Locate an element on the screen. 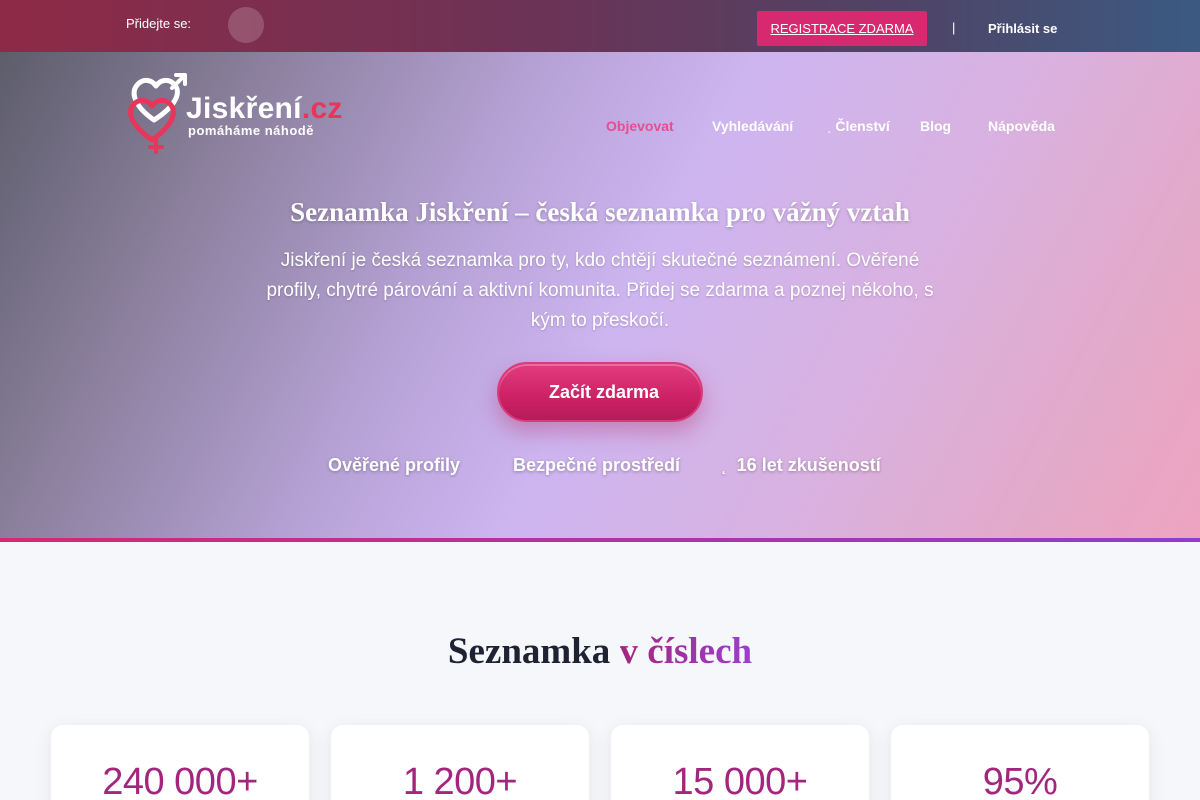 The width and height of the screenshot is (1200, 800). stat-value: 15 000+ is located at coordinates (740, 780).